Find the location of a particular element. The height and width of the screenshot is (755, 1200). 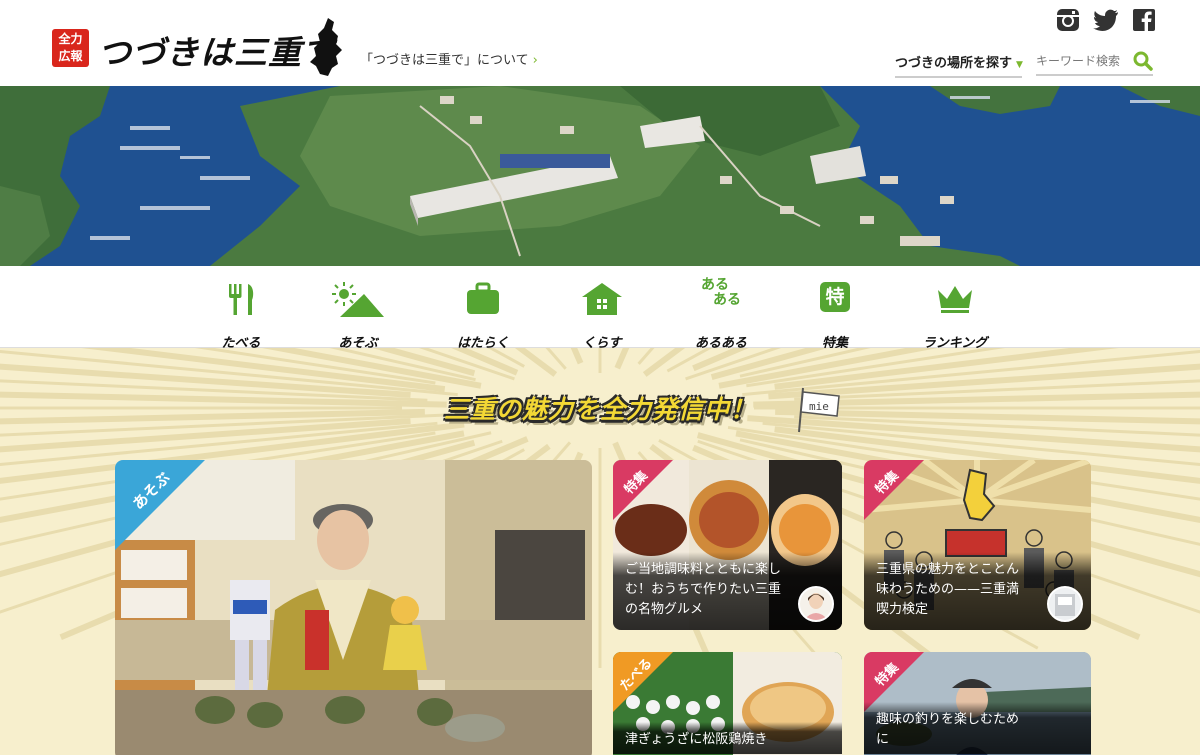

briefcase-icon is located at coordinates (483, 298).